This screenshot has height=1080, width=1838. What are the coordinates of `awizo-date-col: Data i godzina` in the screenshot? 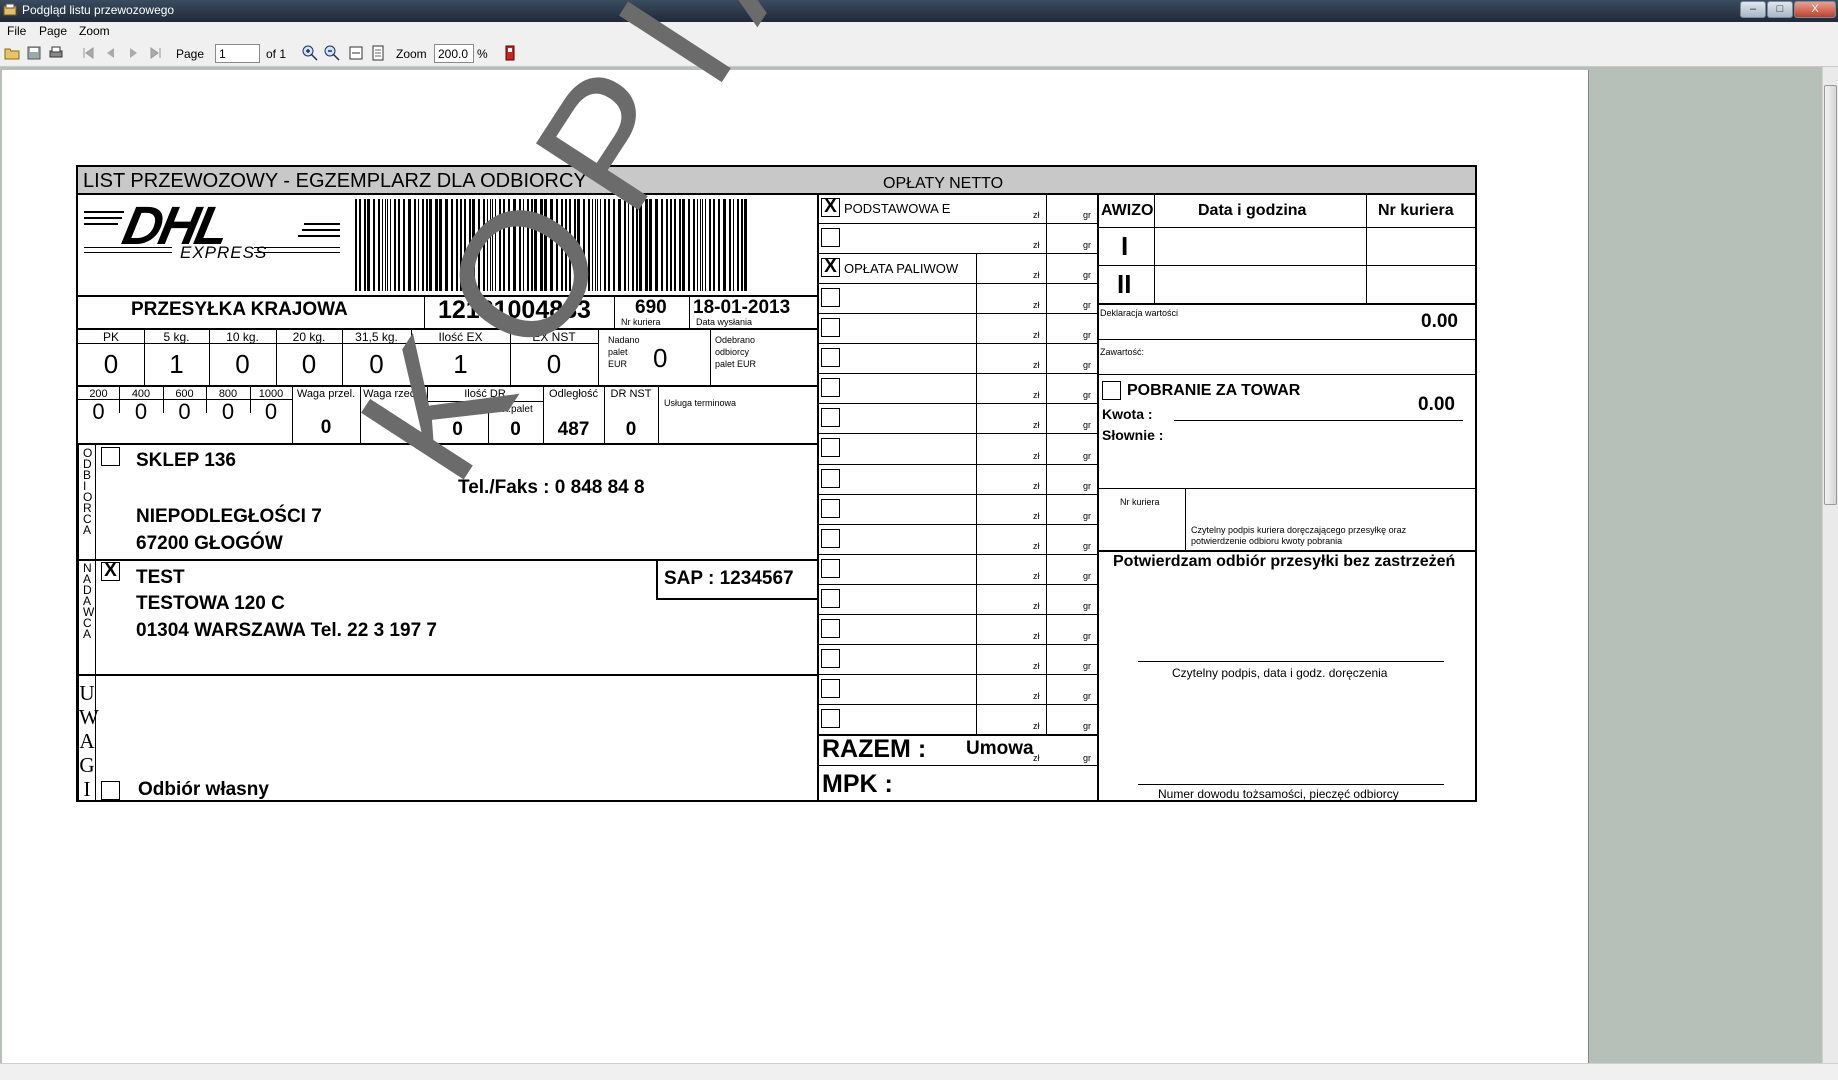 It's located at (1252, 210).